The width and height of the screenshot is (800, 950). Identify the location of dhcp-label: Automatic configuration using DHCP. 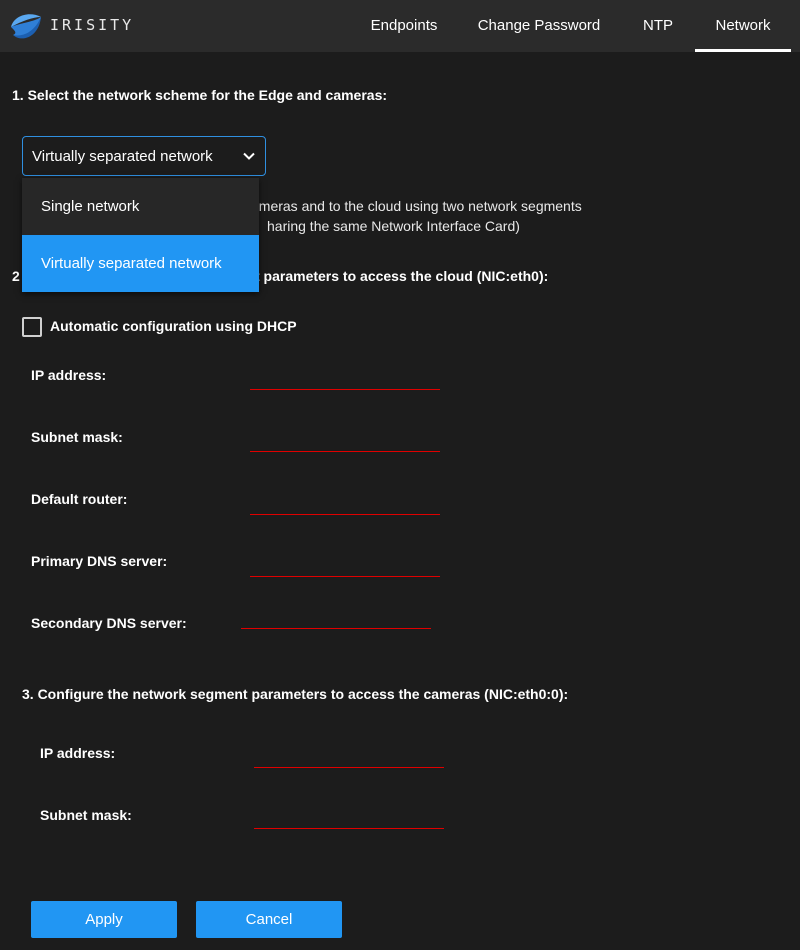
(173, 326).